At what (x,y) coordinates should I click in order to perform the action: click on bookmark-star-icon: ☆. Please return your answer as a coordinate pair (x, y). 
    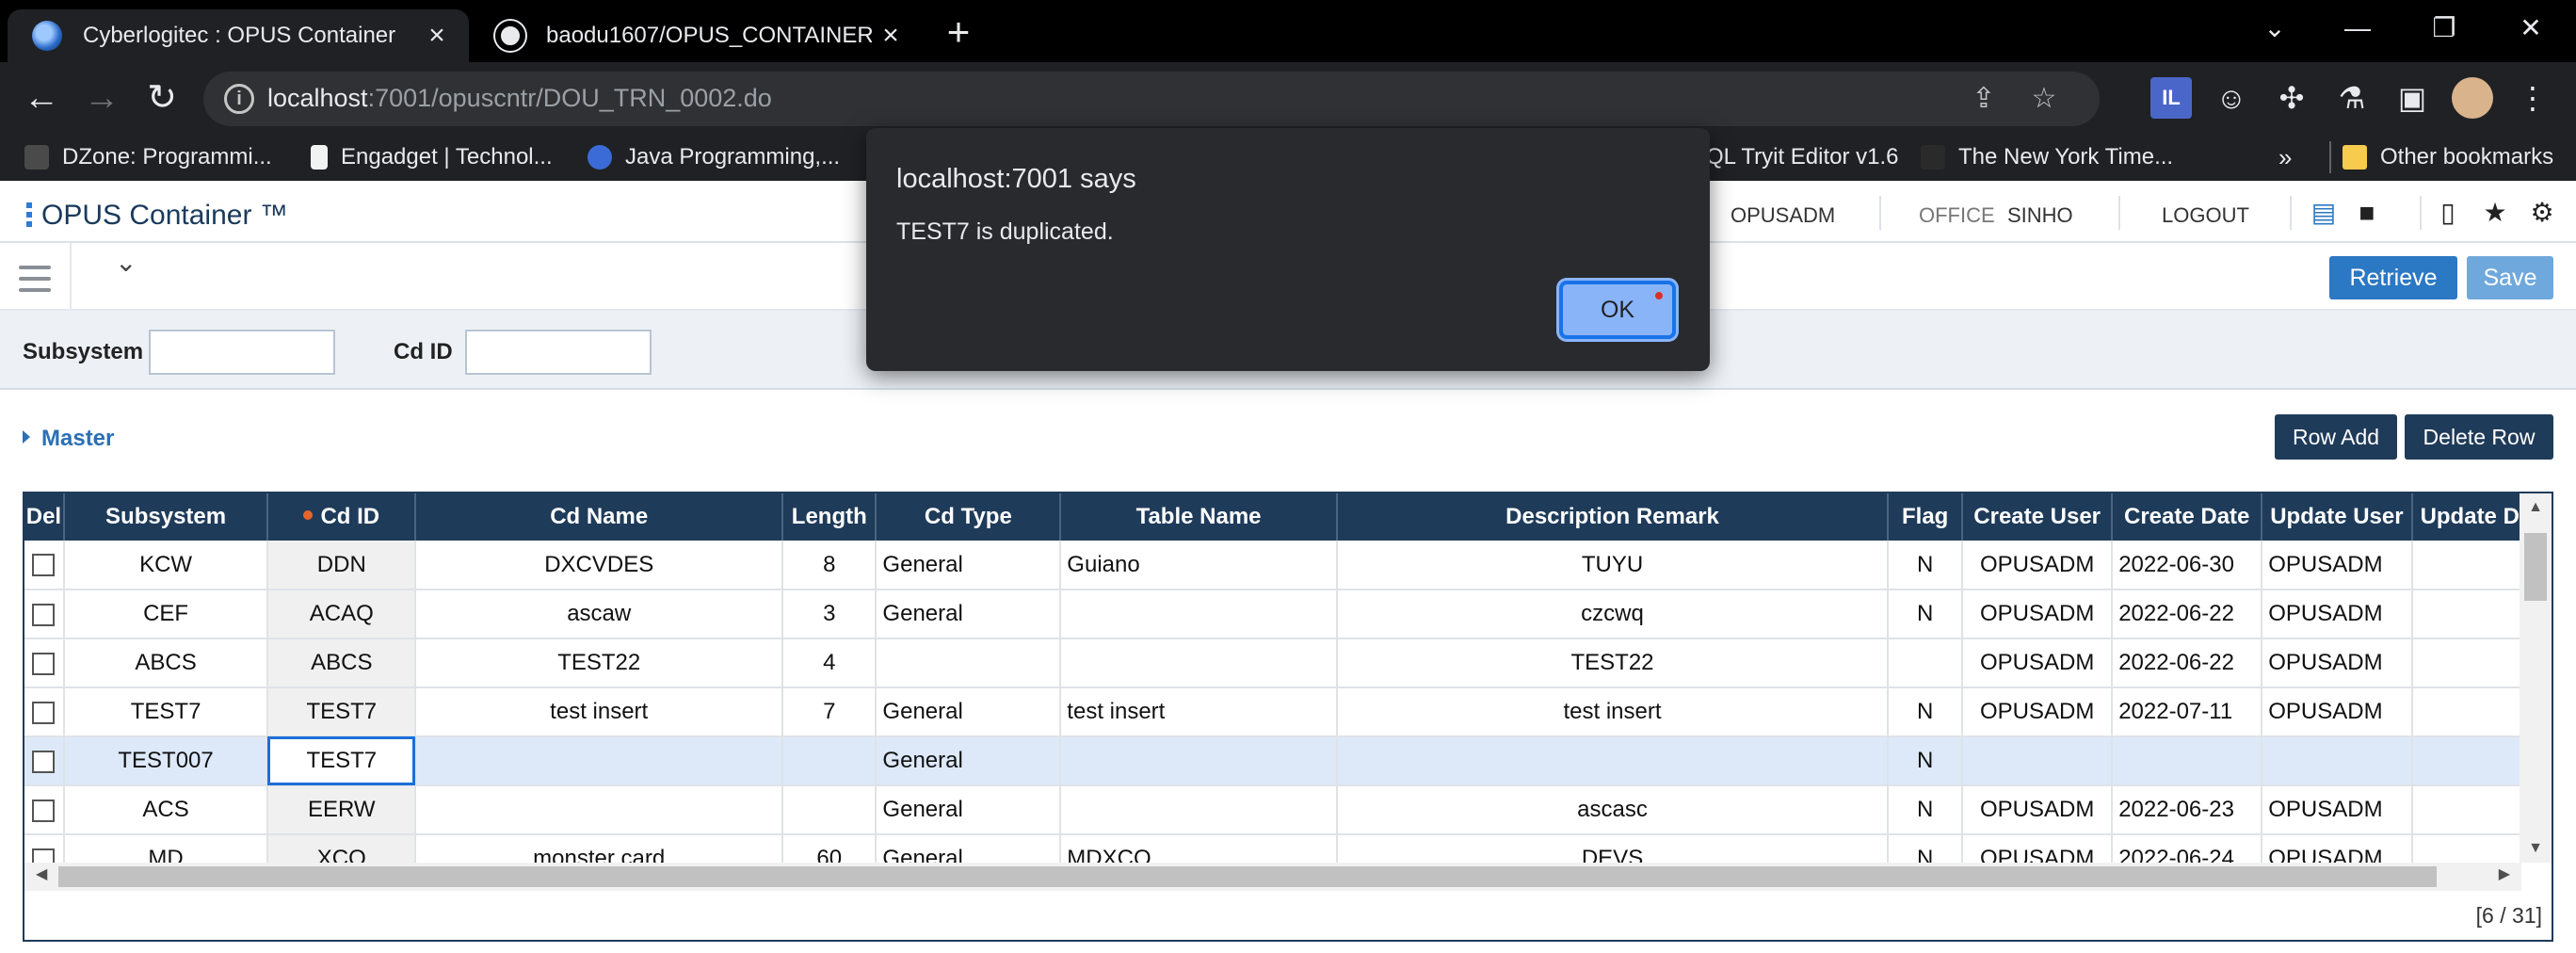
    Looking at the image, I should click on (2044, 99).